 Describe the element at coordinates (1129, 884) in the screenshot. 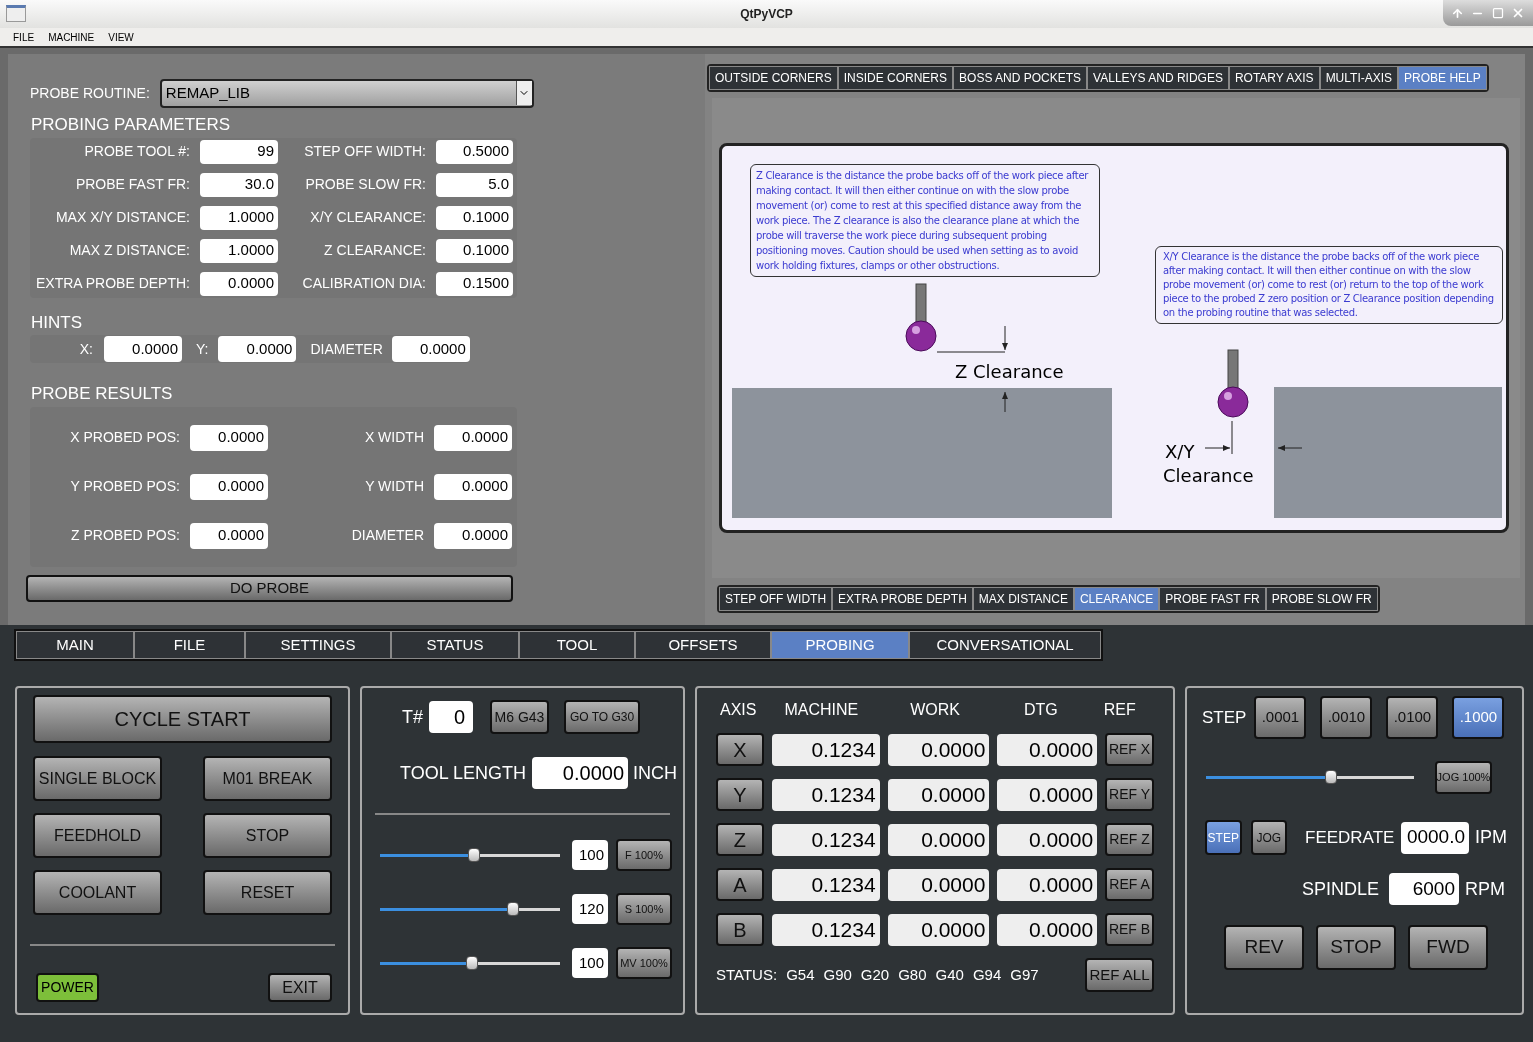

I see `ref-button: REF A` at that location.